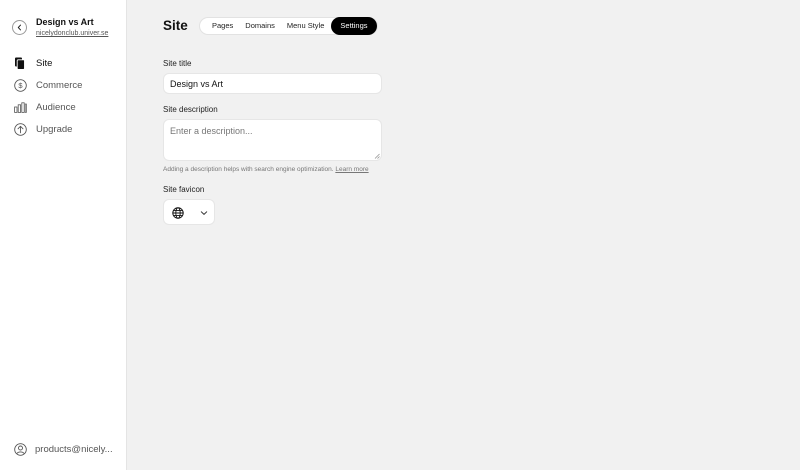 Image resolution: width=800 pixels, height=470 pixels. I want to click on sidebar-item-audience: Audience, so click(44, 107).